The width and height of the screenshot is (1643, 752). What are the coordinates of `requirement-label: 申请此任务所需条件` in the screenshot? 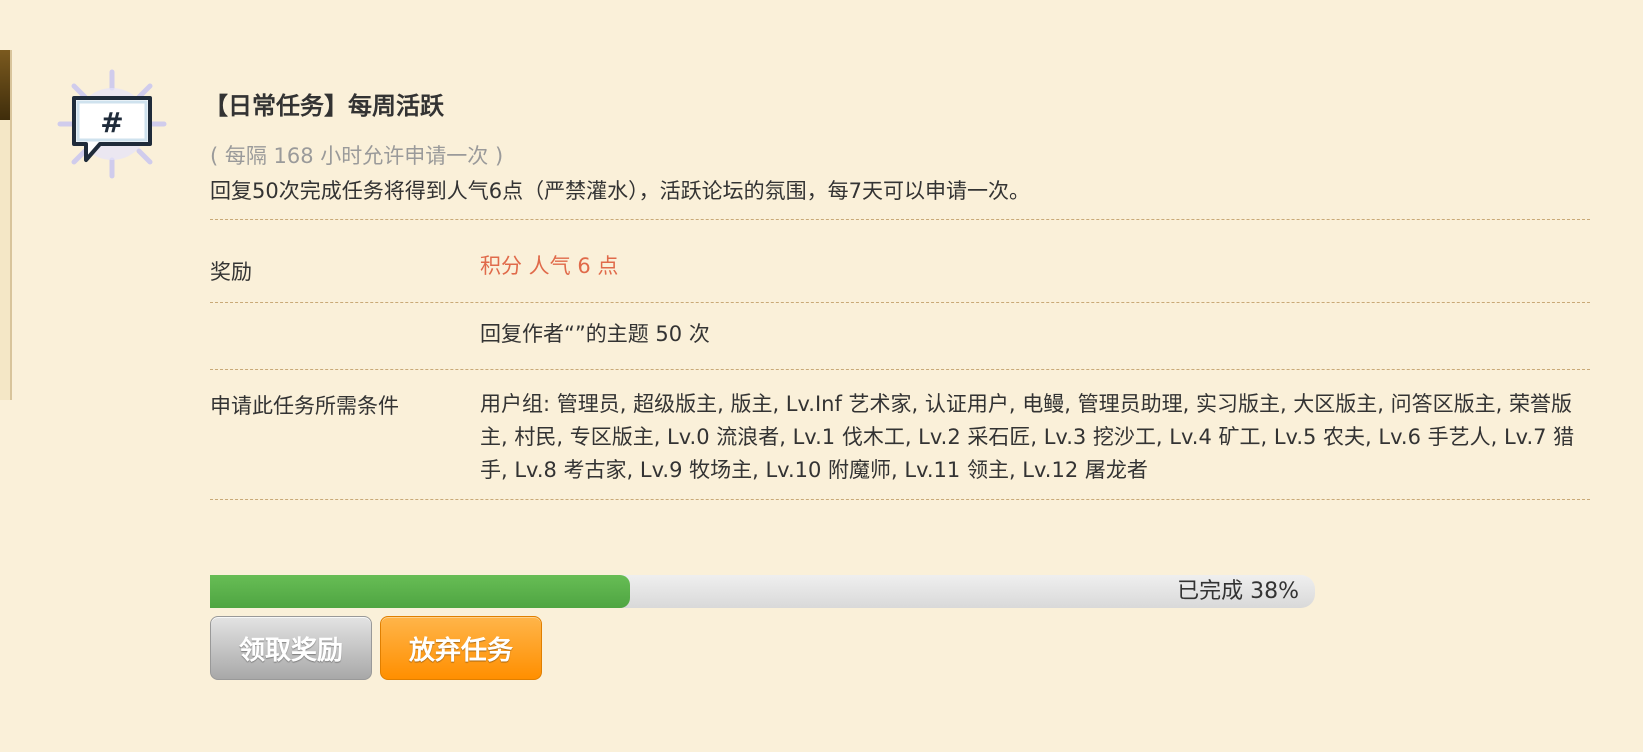 It's located at (304, 406).